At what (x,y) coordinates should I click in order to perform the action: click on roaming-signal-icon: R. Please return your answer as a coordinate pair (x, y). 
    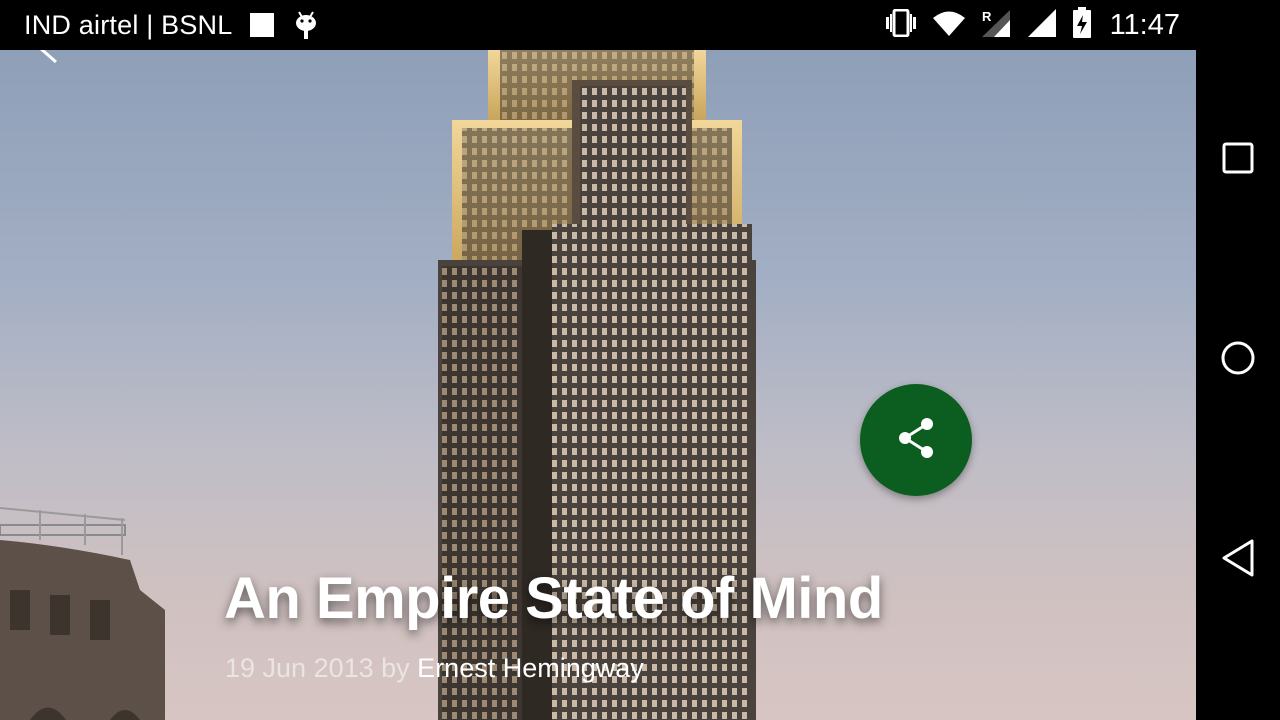
    Looking at the image, I should click on (996, 25).